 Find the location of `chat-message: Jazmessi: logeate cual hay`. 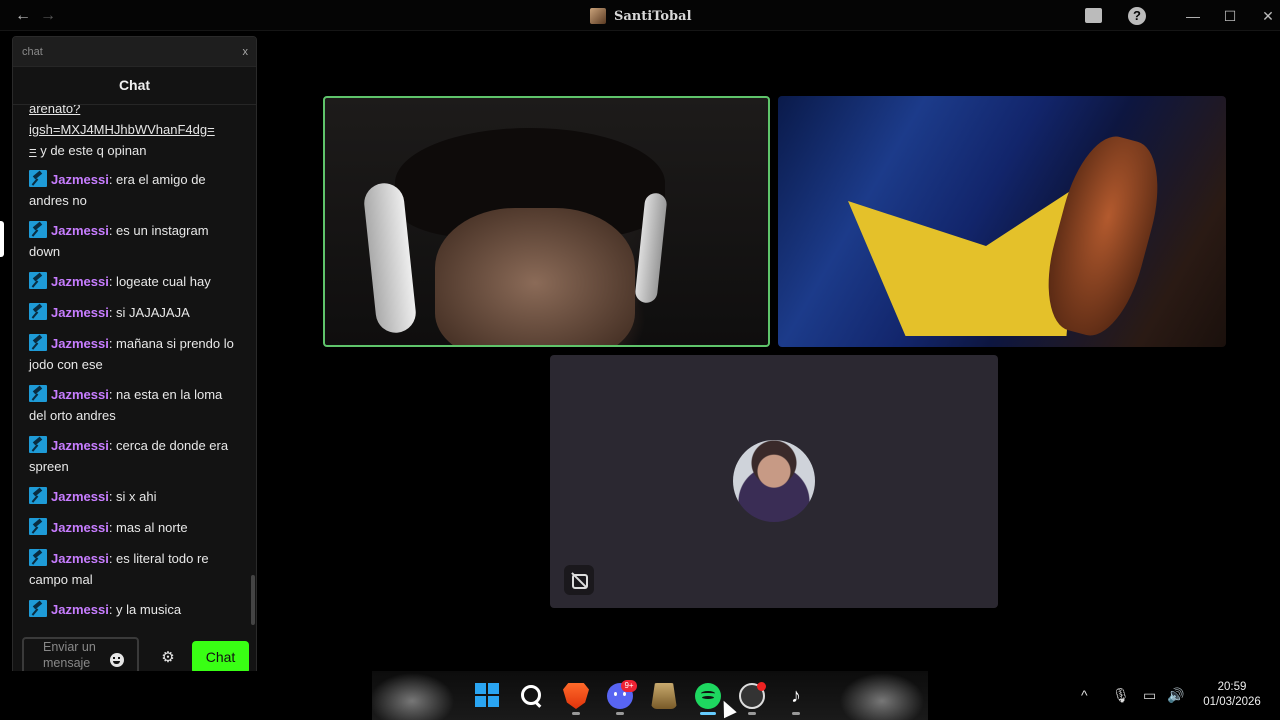

chat-message: Jazmessi: logeate cual hay is located at coordinates (131, 281).